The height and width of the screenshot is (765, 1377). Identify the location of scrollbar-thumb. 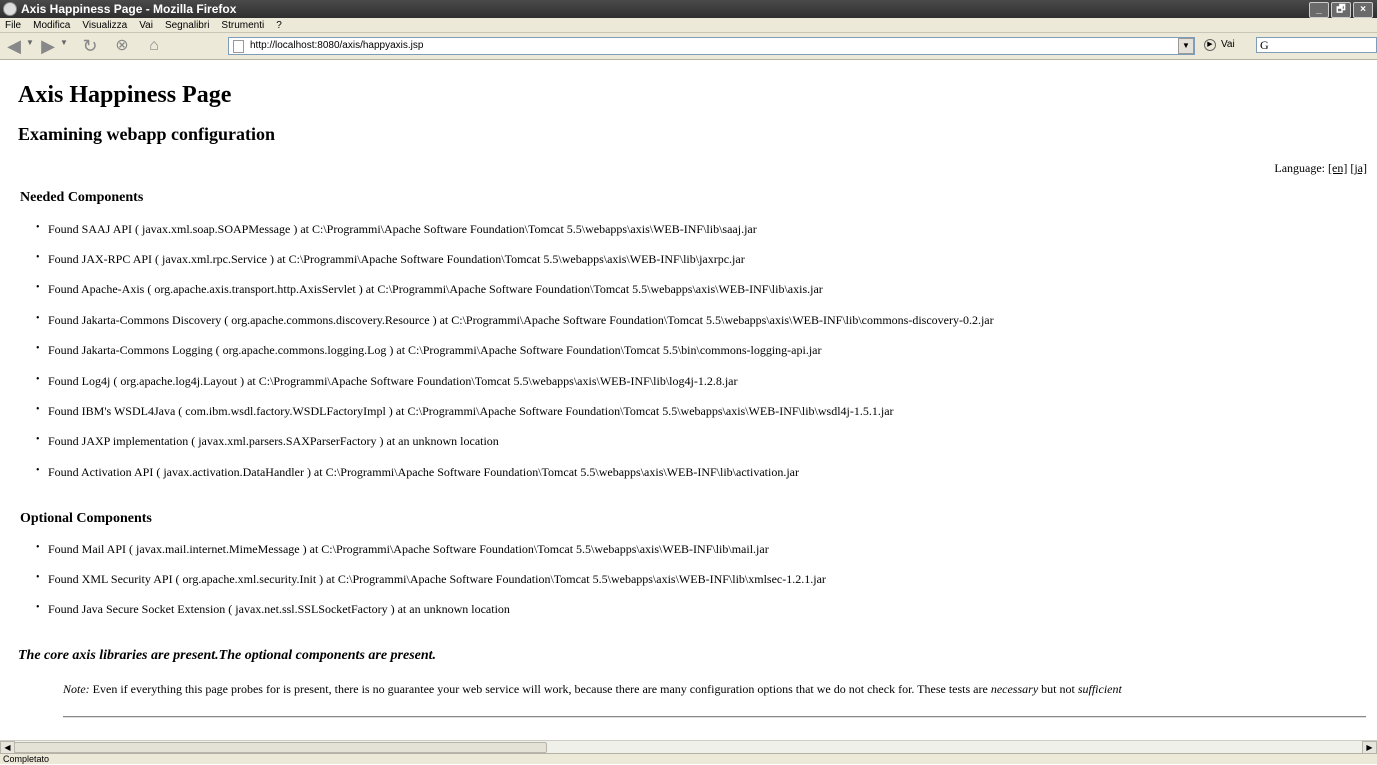
(280, 747).